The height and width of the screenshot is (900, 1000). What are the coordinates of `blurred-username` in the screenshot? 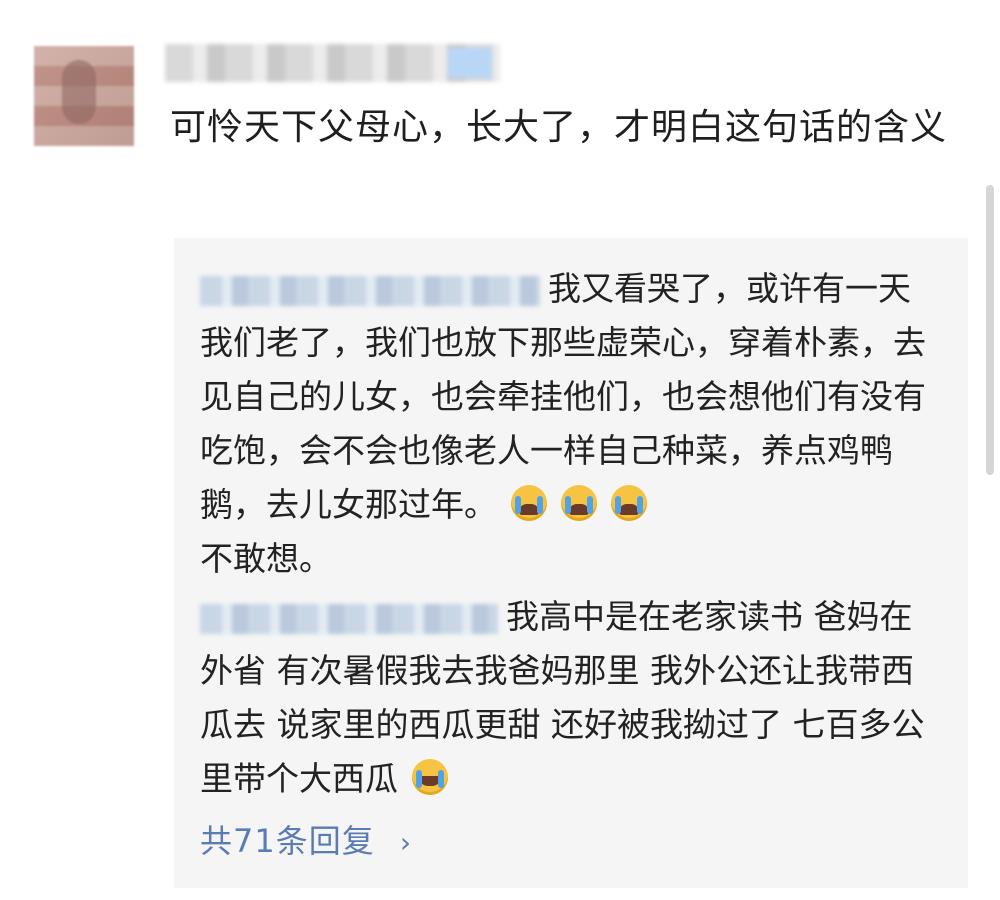 It's located at (332, 63).